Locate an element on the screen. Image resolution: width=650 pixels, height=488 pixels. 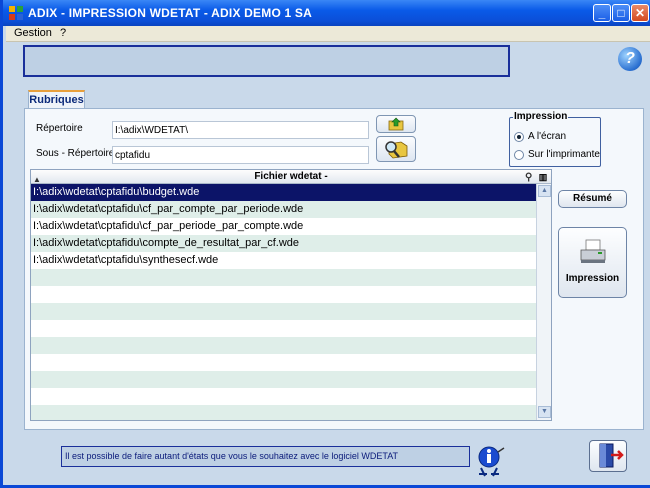
table-row: I:\adix\wdetat\cptafidu\budget.wde is located at coordinates (283, 192).